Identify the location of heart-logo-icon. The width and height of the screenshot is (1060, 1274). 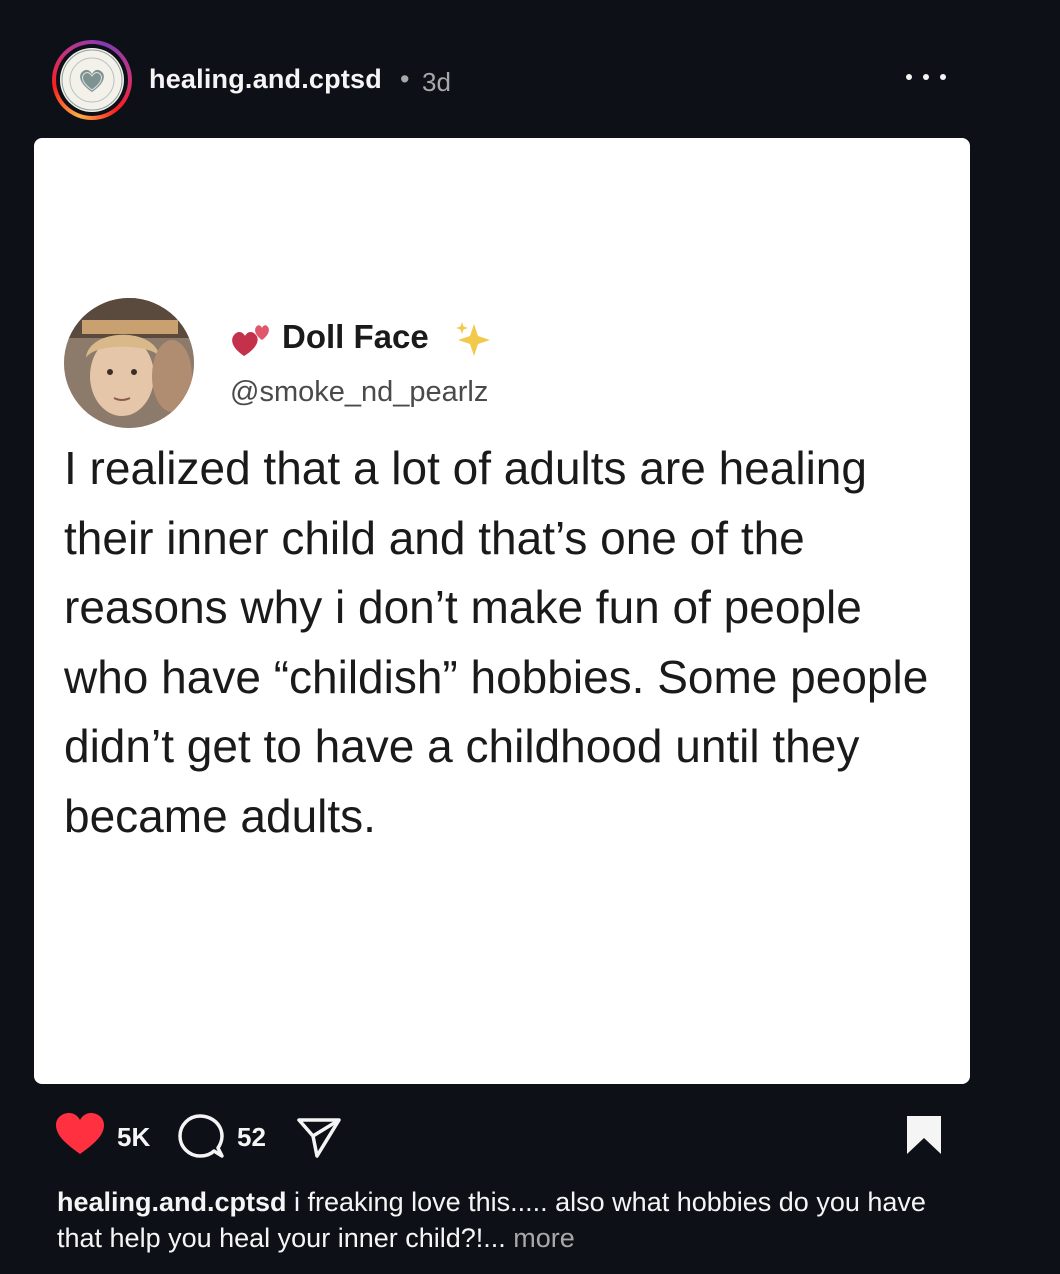
(92, 80).